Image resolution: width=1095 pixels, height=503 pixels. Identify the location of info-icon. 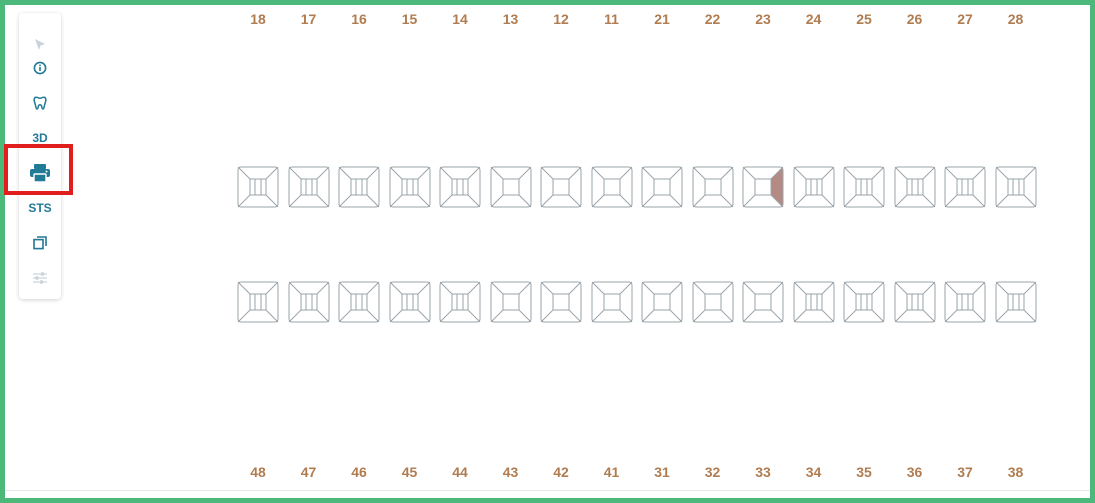
(40, 68).